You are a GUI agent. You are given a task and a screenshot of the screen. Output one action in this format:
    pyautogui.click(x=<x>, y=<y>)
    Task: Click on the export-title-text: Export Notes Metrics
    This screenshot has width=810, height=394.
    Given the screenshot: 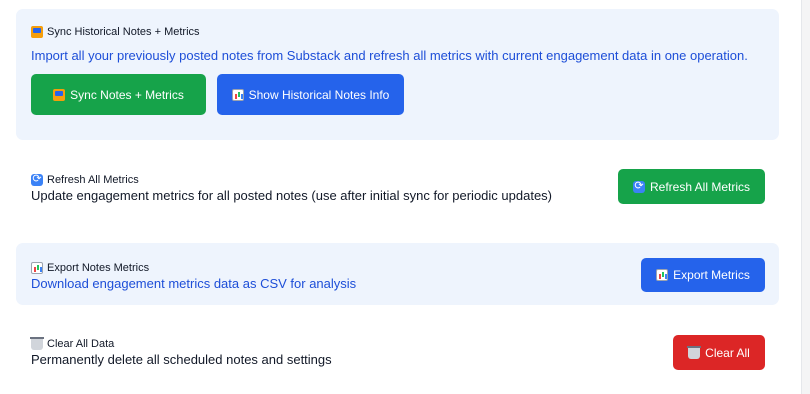 What is the action you would take?
    pyautogui.click(x=98, y=268)
    